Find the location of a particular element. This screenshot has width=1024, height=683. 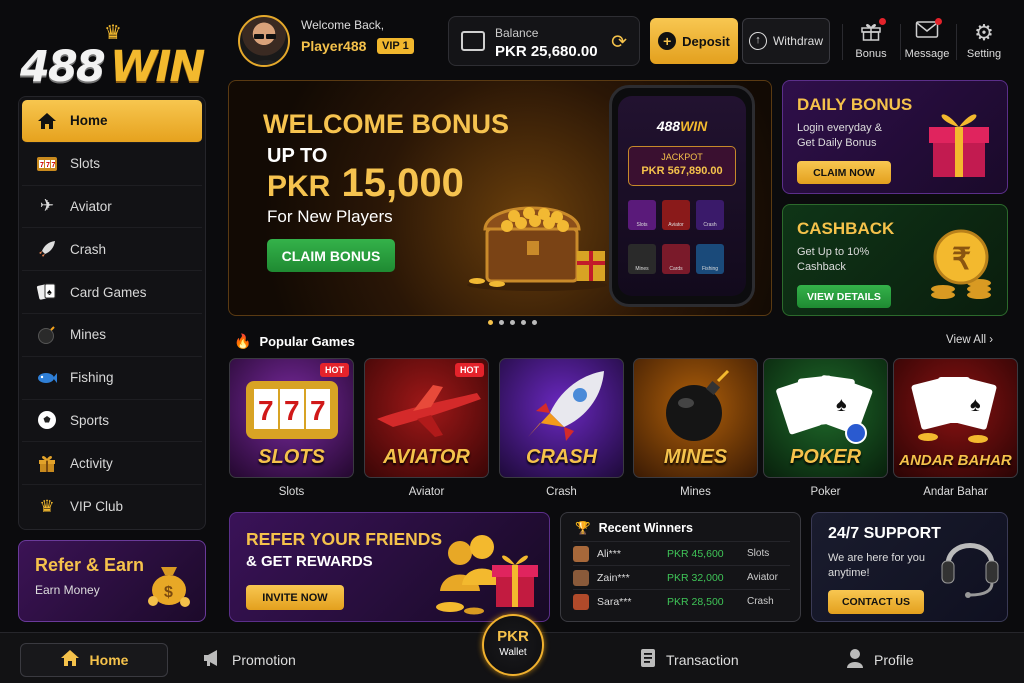

deposit-button: + Deposit is located at coordinates (694, 41).